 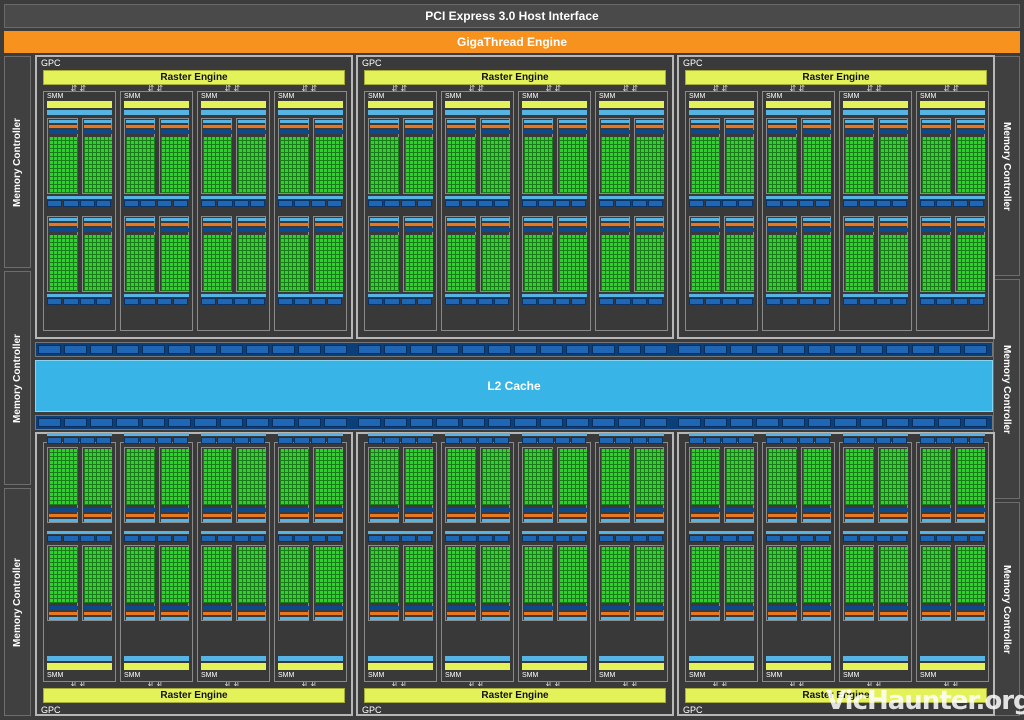 I want to click on raster-engine-label: Raster Engine, so click(x=194, y=77).